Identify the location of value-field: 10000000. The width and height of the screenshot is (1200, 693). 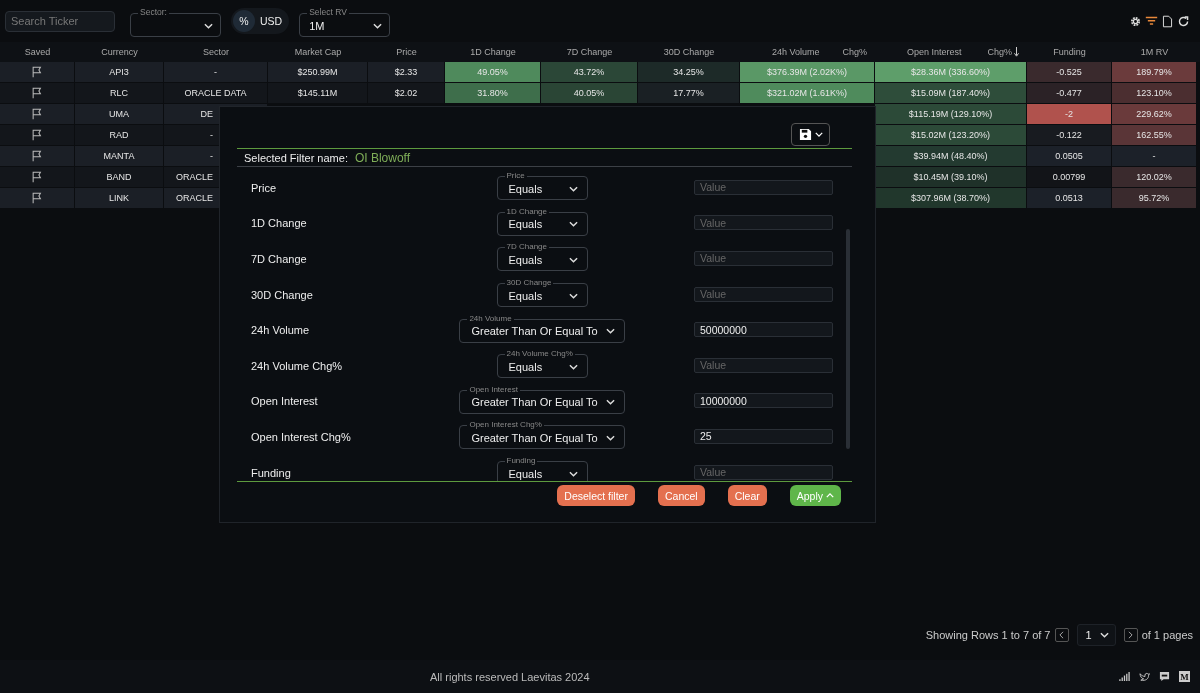
(763, 401).